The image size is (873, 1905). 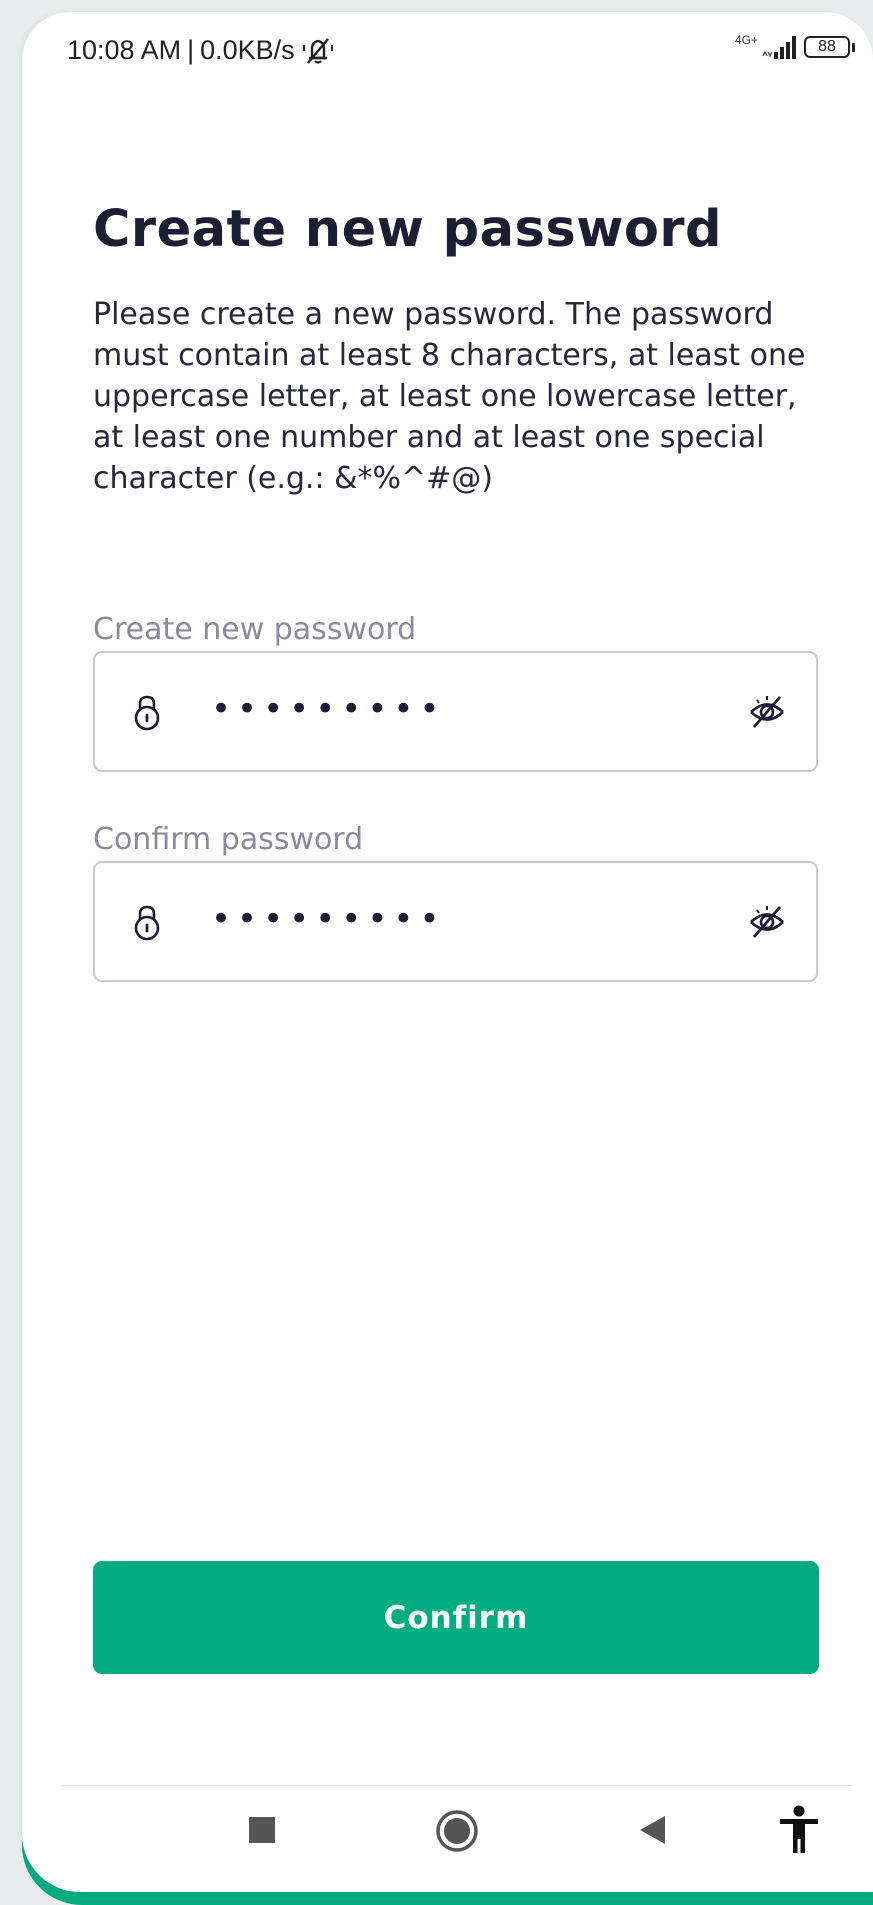 I want to click on mute-icon, so click(x=317, y=50).